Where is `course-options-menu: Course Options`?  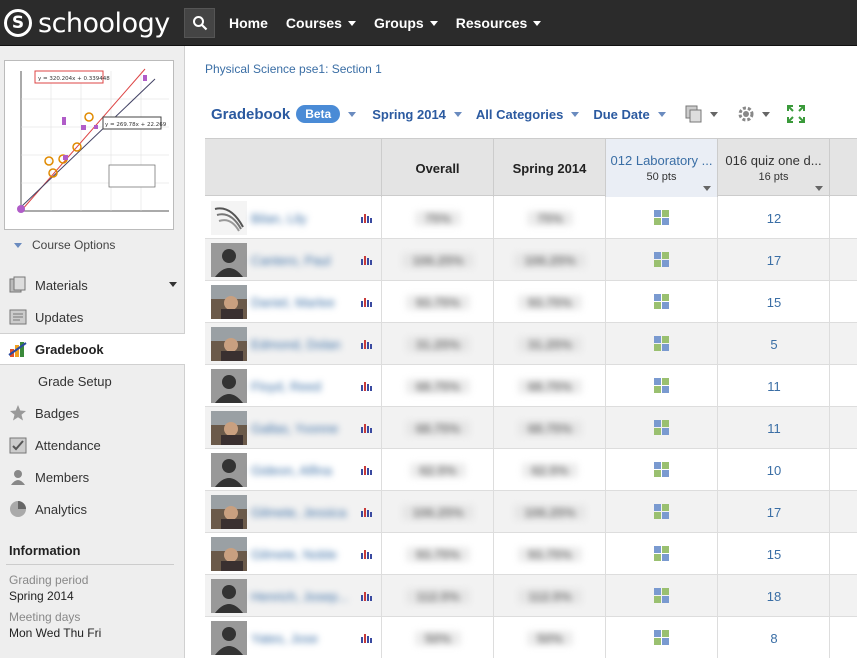 course-options-menu: Course Options is located at coordinates (64, 245).